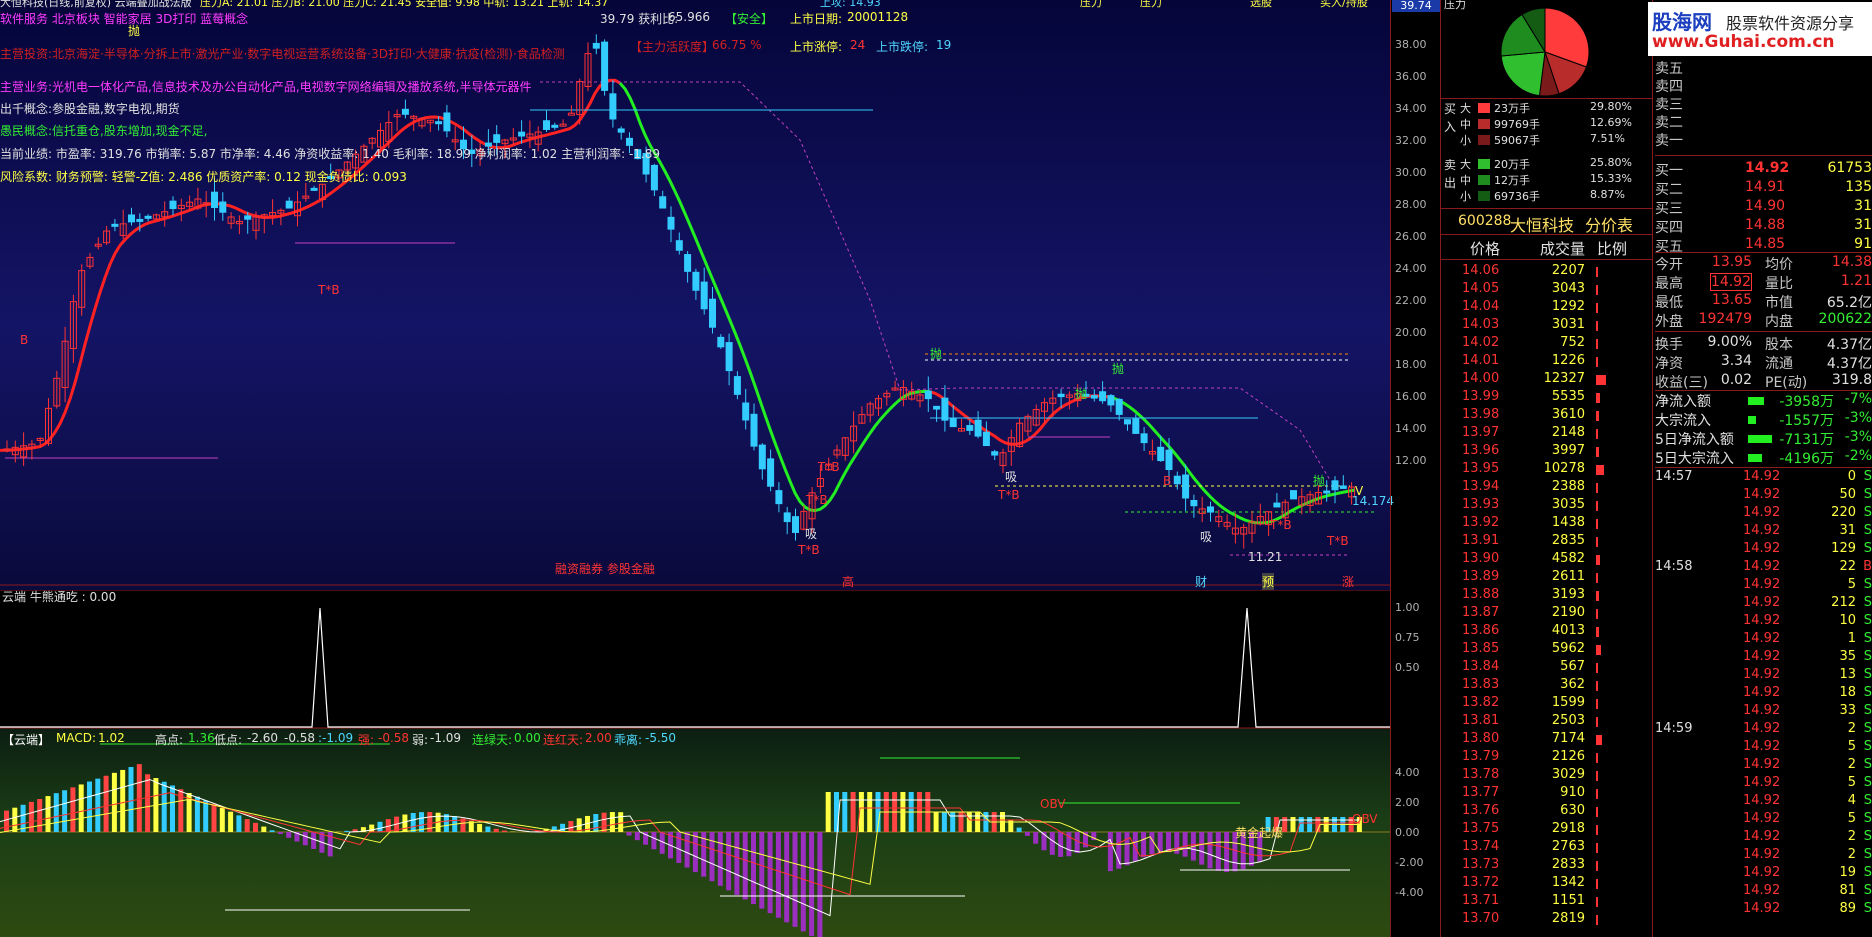  Describe the element at coordinates (1612, 248) in the screenshot. I see `col-ratio: 比例` at that location.